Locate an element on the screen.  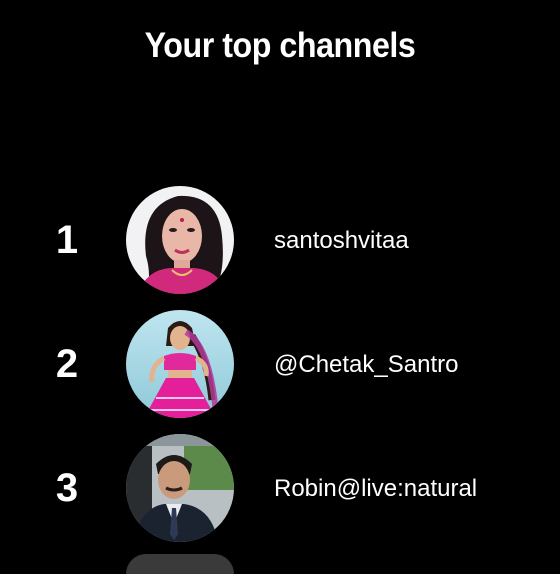
page-title: Your top channels is located at coordinates (280, 45).